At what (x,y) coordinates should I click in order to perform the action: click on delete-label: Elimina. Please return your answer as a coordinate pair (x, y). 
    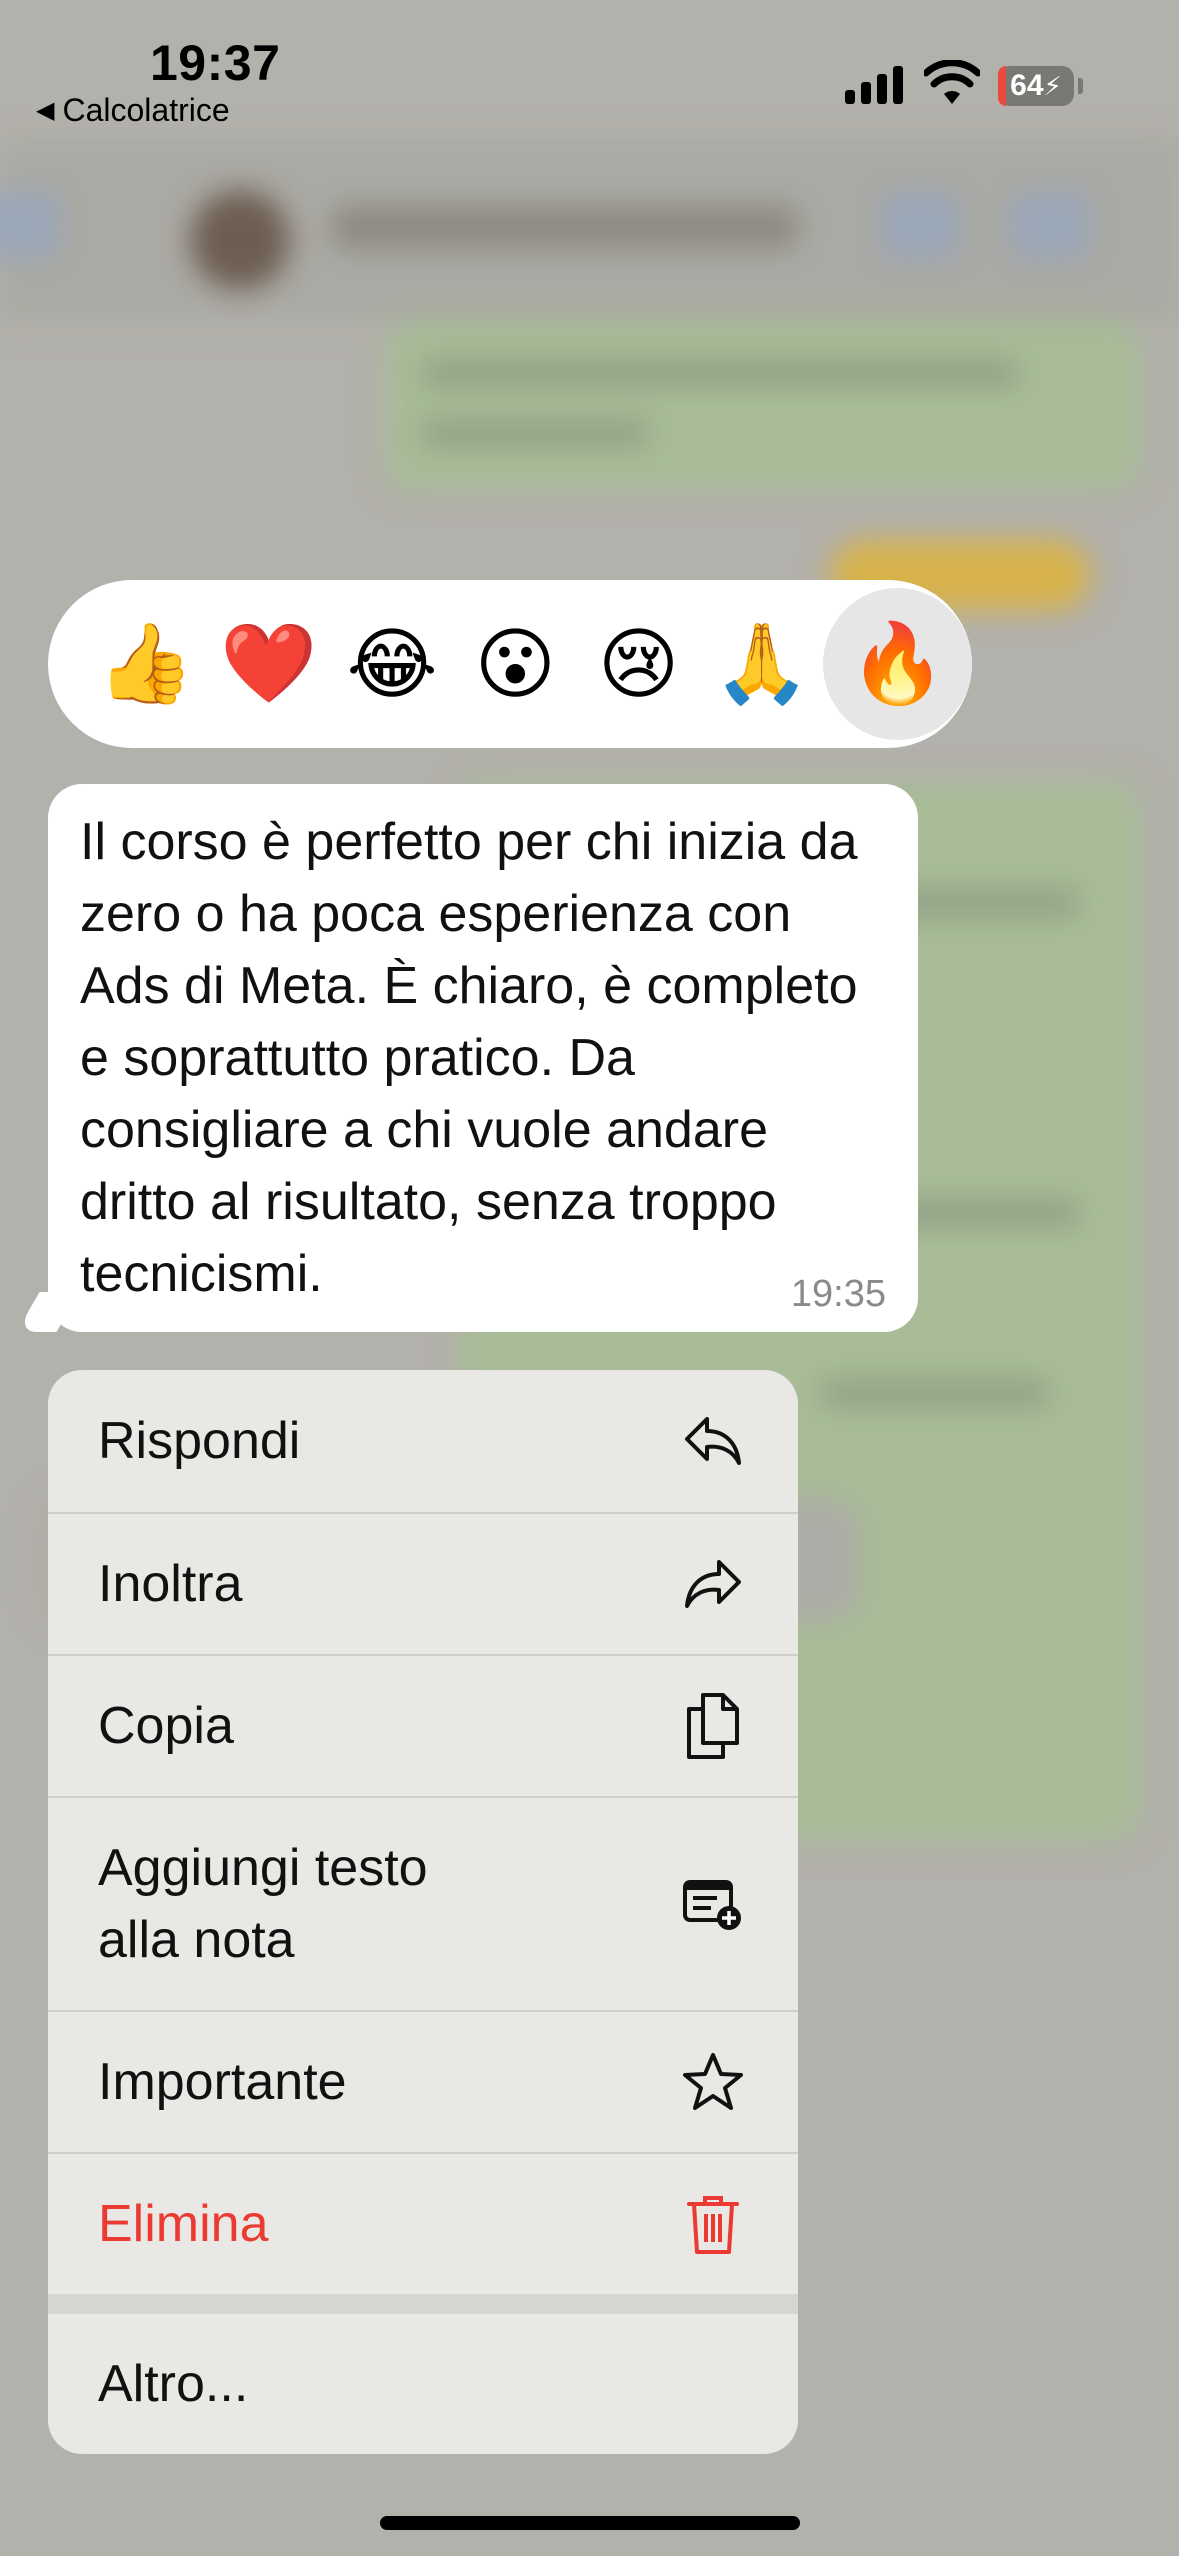
    Looking at the image, I should click on (183, 2224).